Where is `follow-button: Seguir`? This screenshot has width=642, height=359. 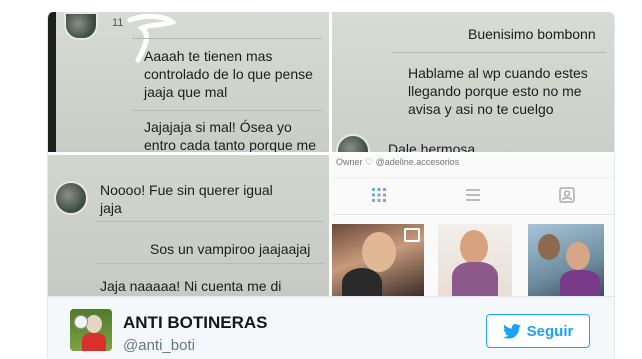 follow-button: Seguir is located at coordinates (538, 331).